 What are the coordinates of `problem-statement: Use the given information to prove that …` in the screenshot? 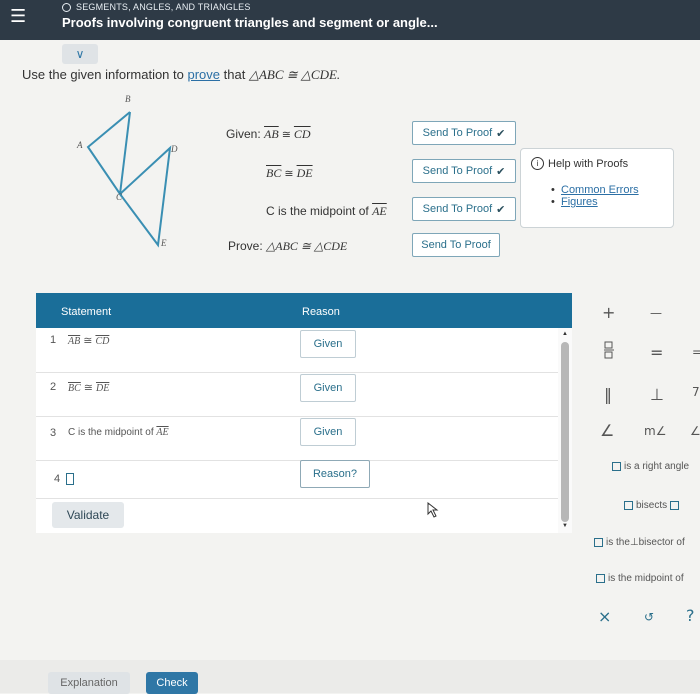 It's located at (181, 75).